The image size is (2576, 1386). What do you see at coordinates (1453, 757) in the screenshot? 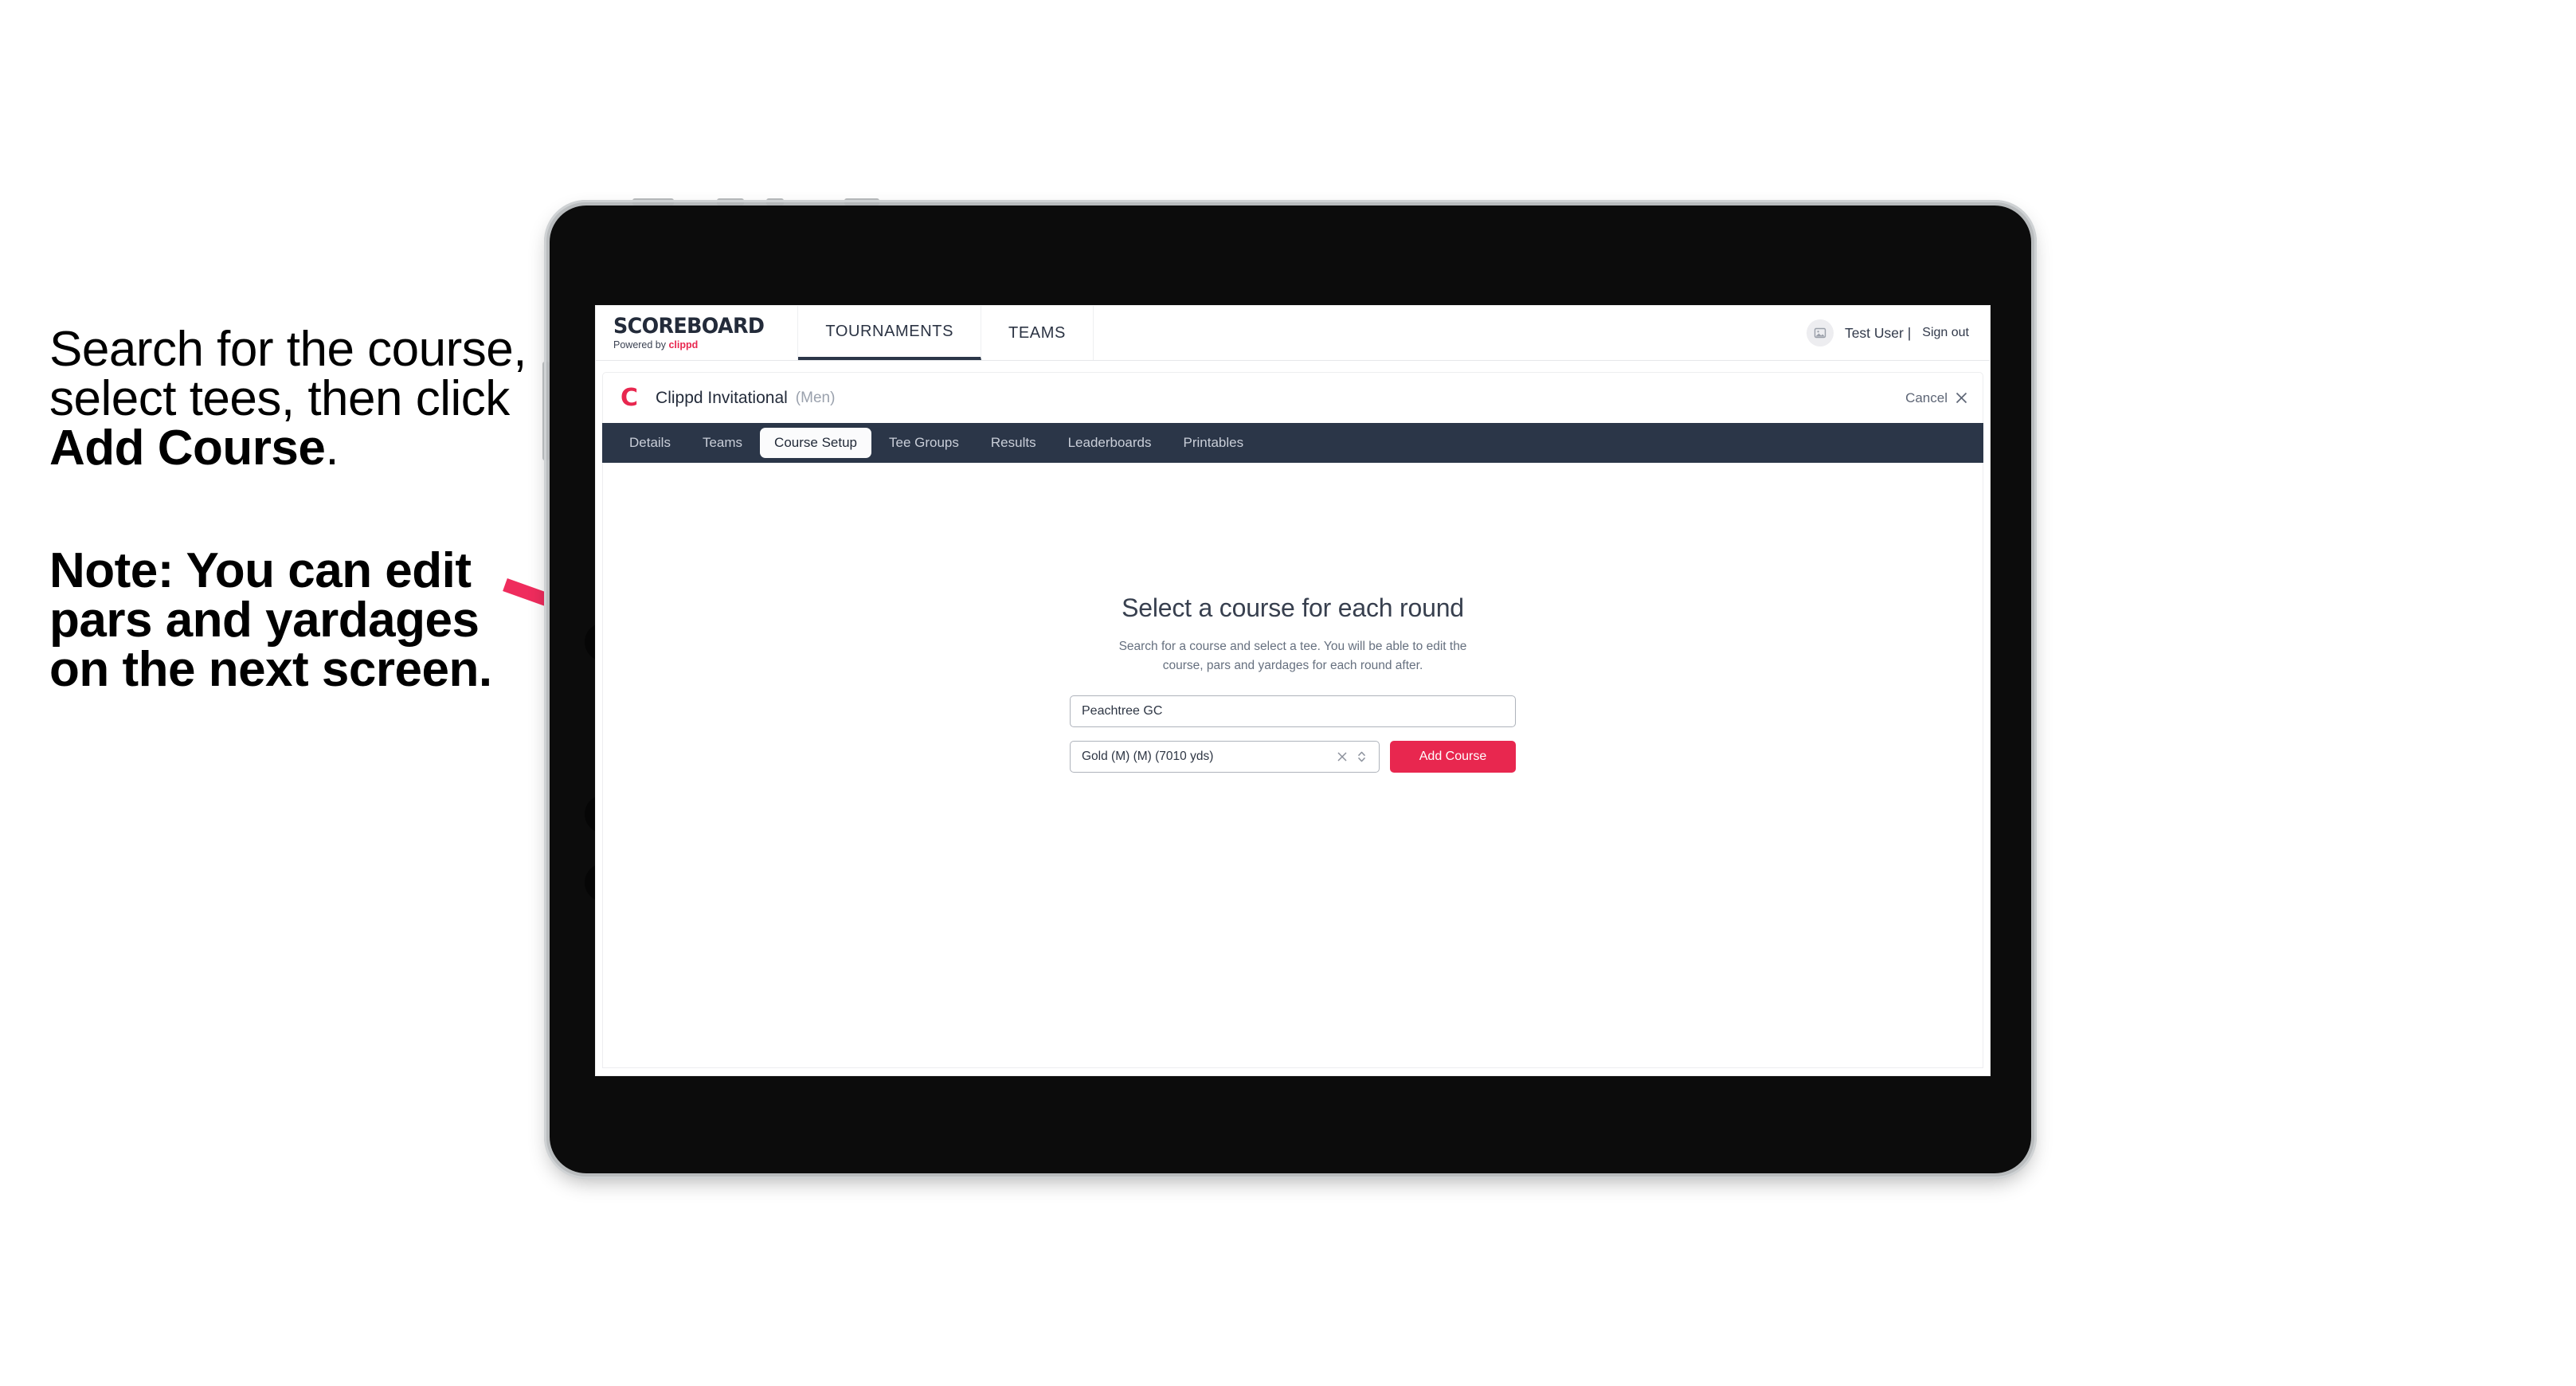
I see `add-course-button: Add Course` at bounding box center [1453, 757].